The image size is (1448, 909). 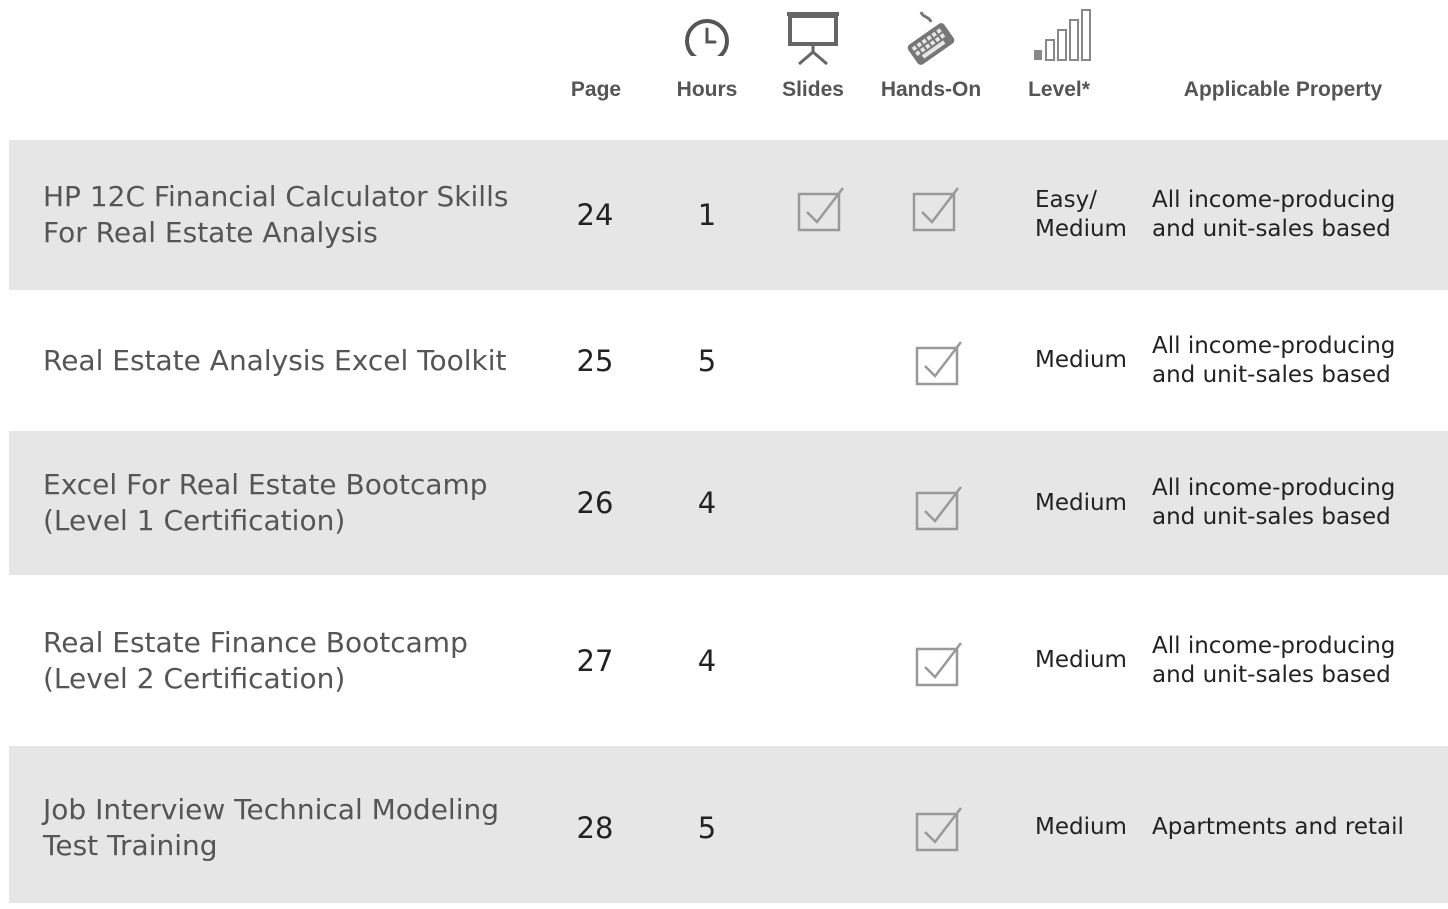 What do you see at coordinates (707, 89) in the screenshot?
I see `hours-header-label: Hours` at bounding box center [707, 89].